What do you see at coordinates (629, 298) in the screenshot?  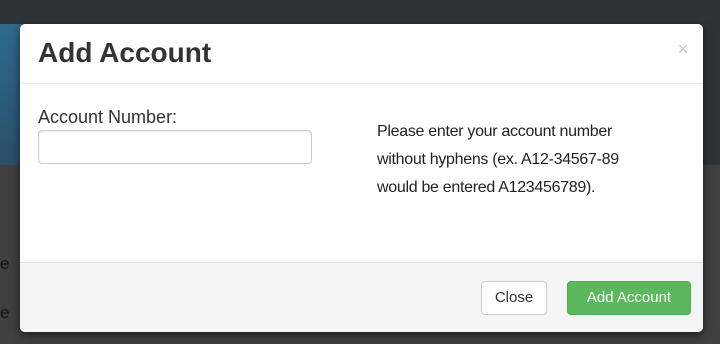 I see `add-account-button: Add Account` at bounding box center [629, 298].